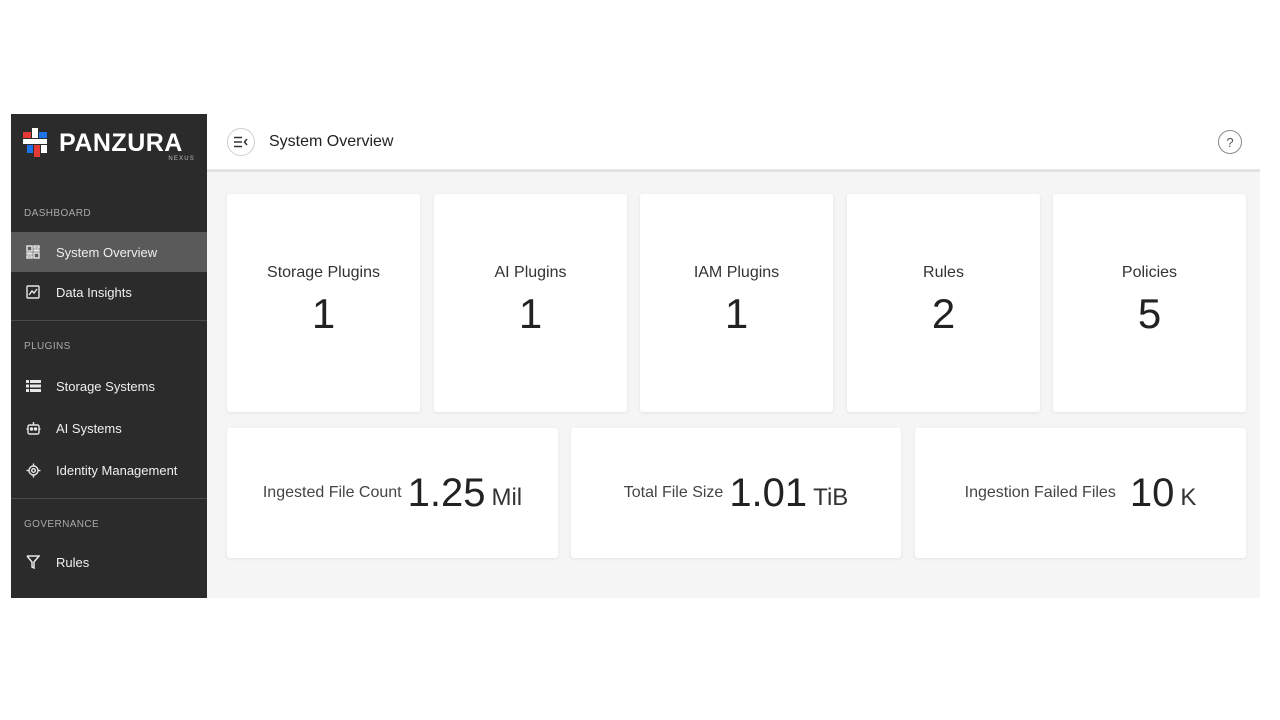 This screenshot has height=720, width=1280. What do you see at coordinates (33, 292) in the screenshot?
I see `chart-icon` at bounding box center [33, 292].